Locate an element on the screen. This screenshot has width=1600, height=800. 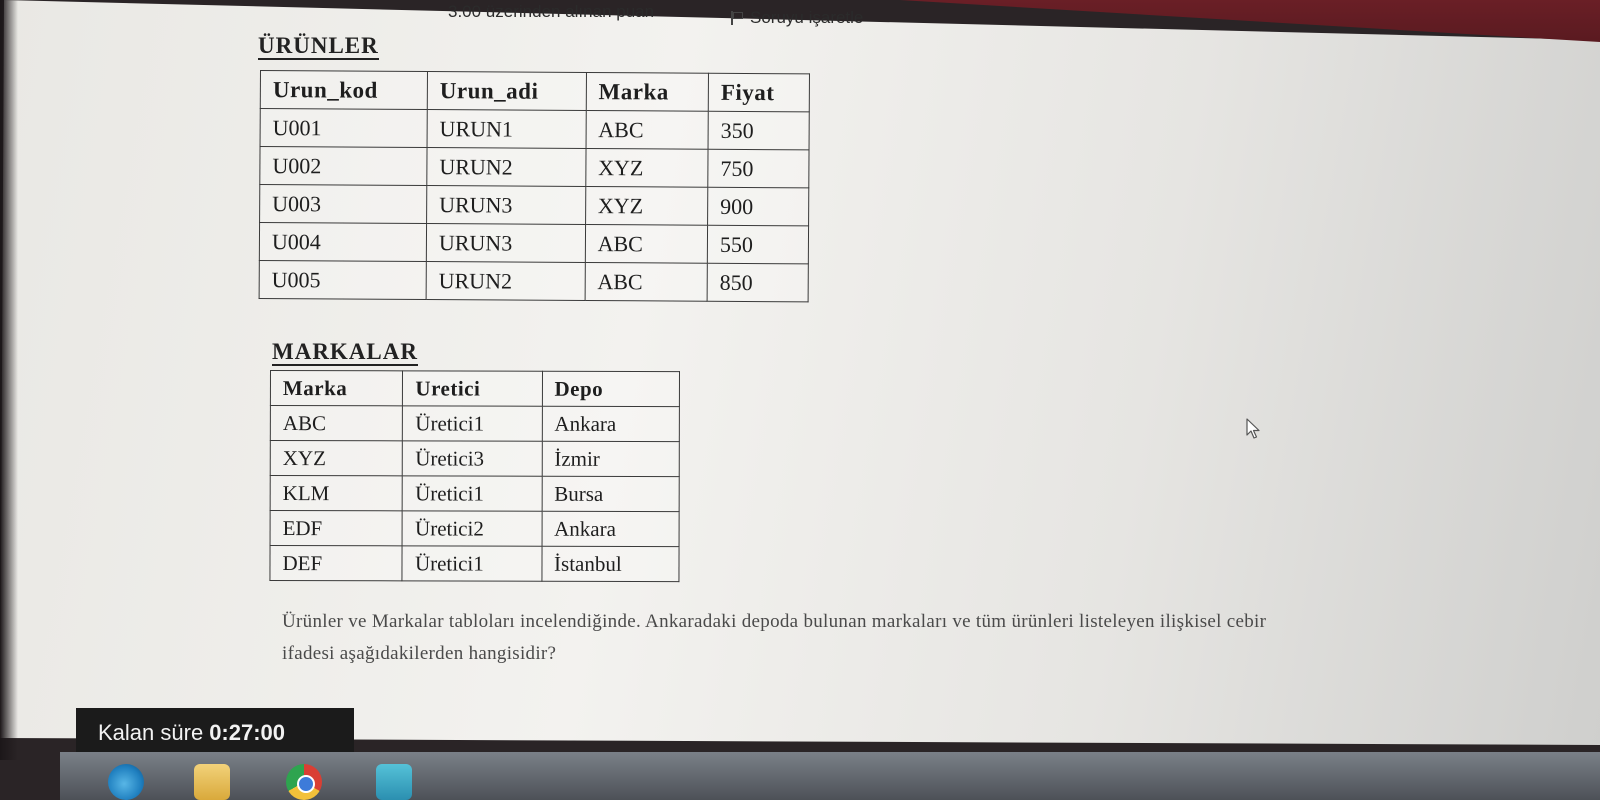
flag-question-label: Soruyu işaretle is located at coordinates (807, 17).